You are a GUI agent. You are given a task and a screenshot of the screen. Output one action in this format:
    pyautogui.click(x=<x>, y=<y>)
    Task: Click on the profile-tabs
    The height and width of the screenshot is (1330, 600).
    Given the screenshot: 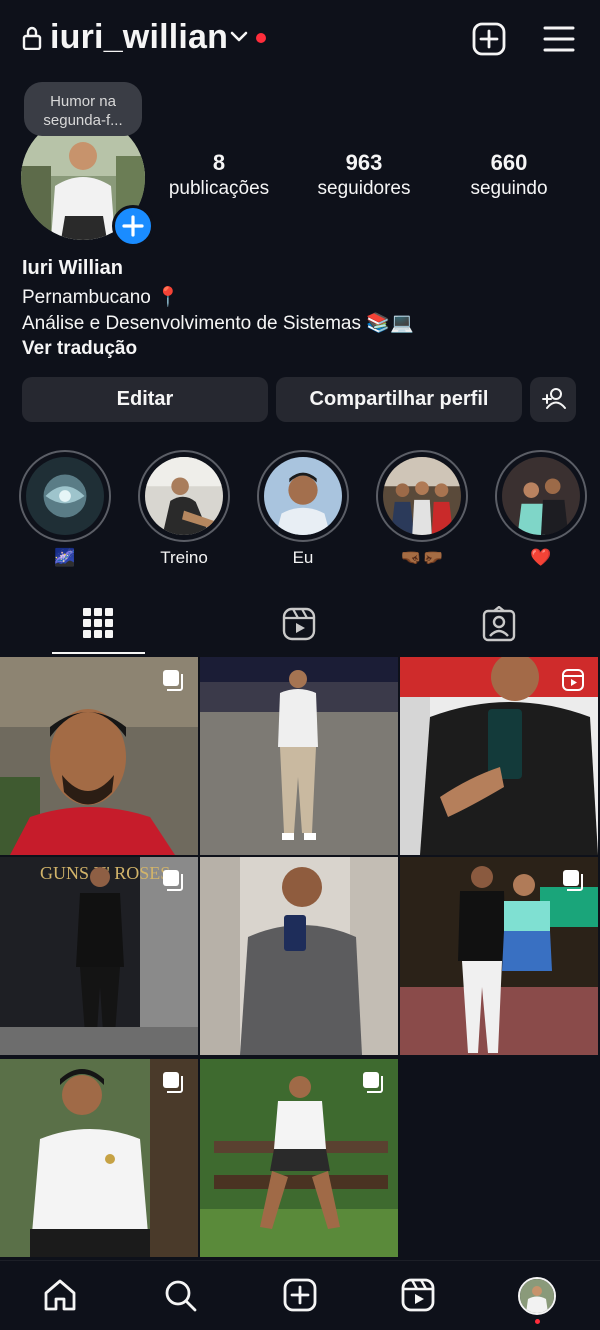 What is the action you would take?
    pyautogui.click(x=300, y=628)
    